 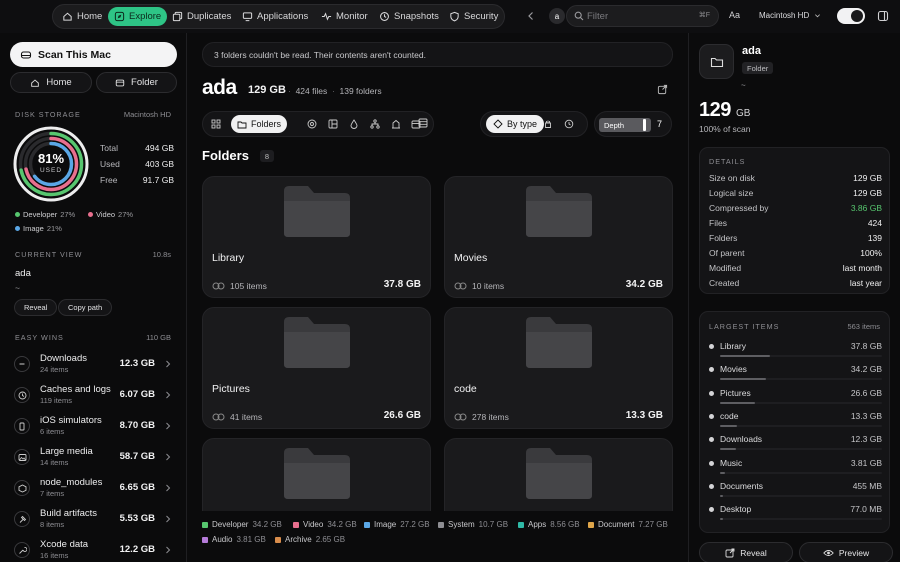 I want to click on inspector-percent-of-scan: 100% of scan, so click(x=725, y=129).